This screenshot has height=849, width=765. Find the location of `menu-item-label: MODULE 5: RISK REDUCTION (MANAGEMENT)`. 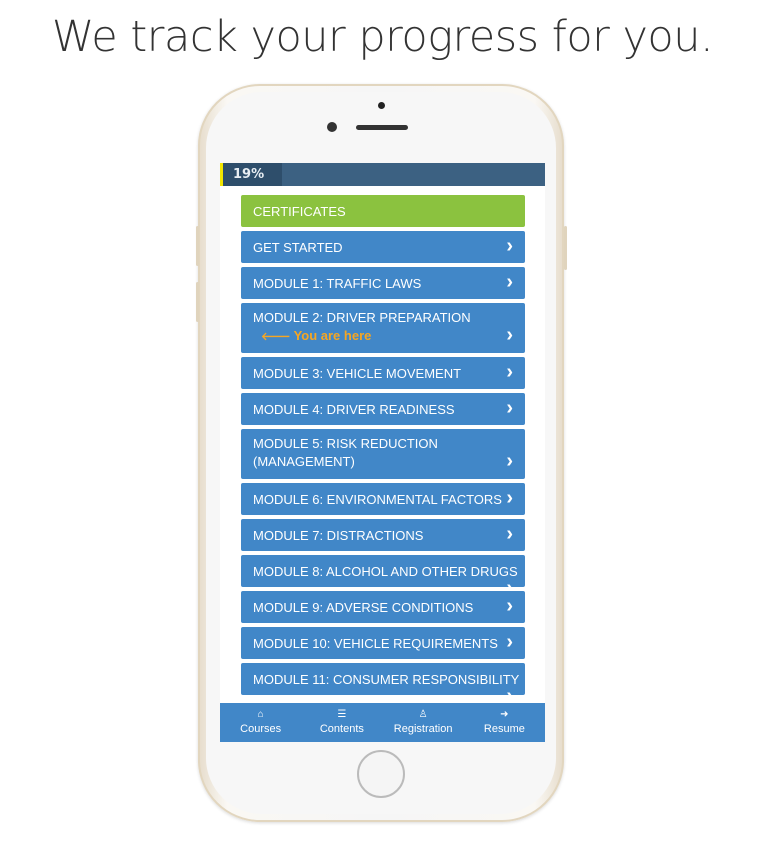

menu-item-label: MODULE 5: RISK REDUCTION (MANAGEMENT) is located at coordinates (345, 452).